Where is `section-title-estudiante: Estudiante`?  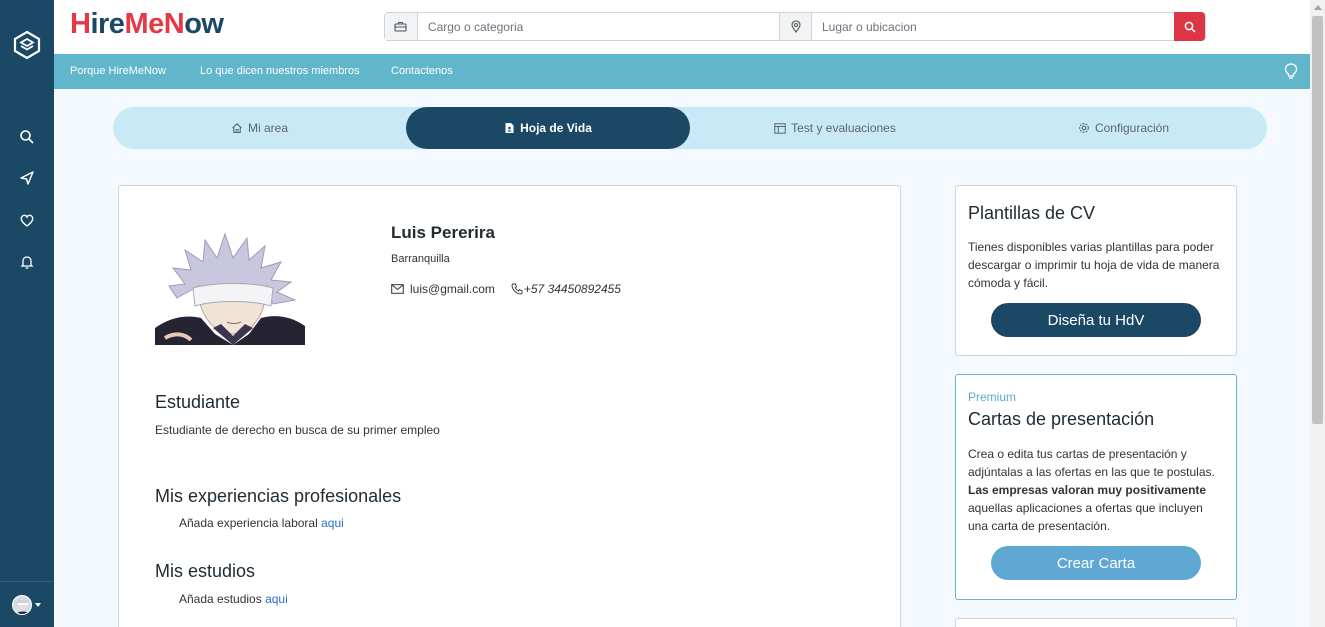
section-title-estudiante: Estudiante is located at coordinates (198, 402).